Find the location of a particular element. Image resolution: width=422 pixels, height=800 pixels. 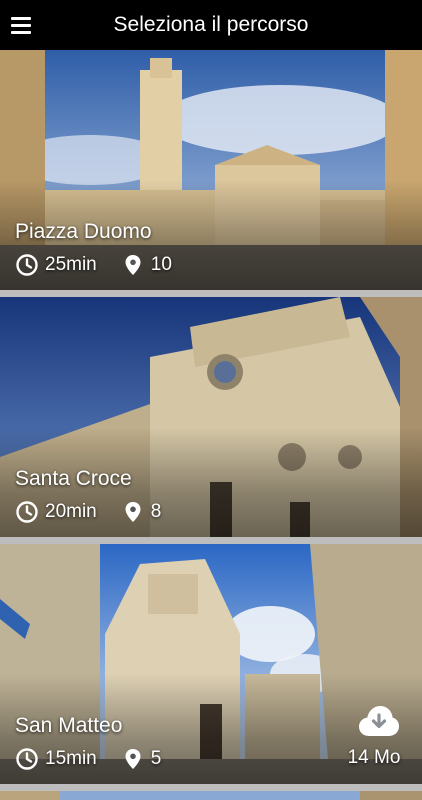

cloud-download-icon is located at coordinates (379, 721).